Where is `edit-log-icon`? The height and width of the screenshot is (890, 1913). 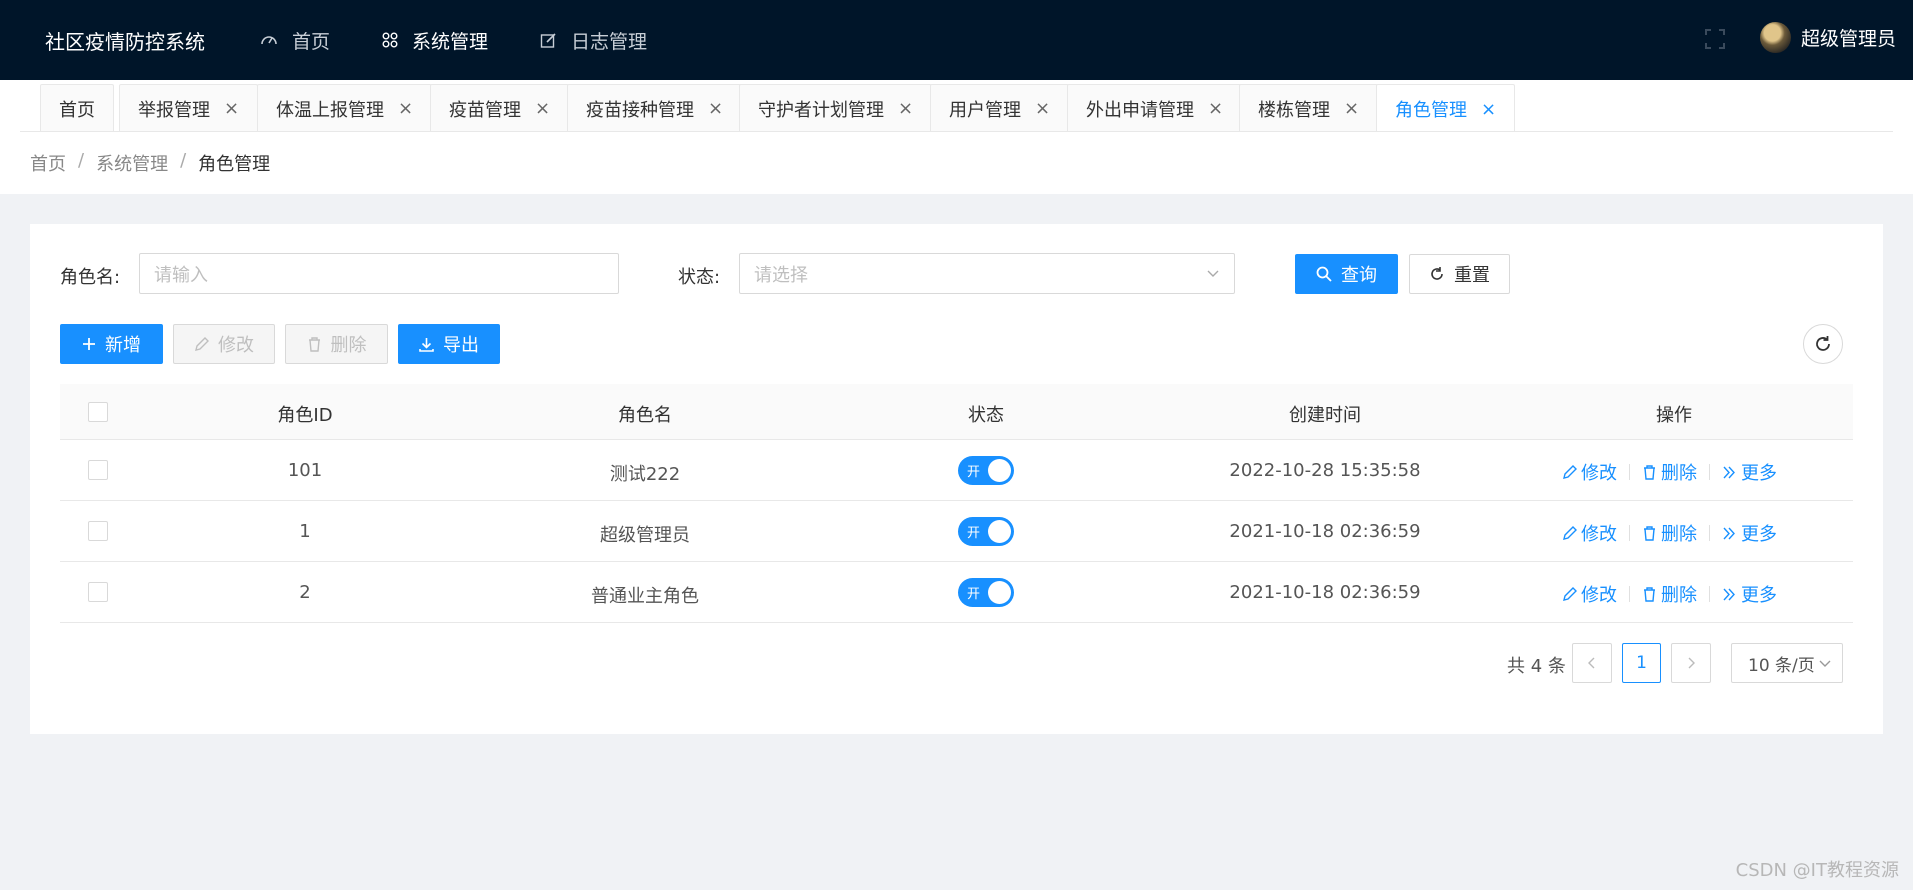
edit-log-icon is located at coordinates (548, 40).